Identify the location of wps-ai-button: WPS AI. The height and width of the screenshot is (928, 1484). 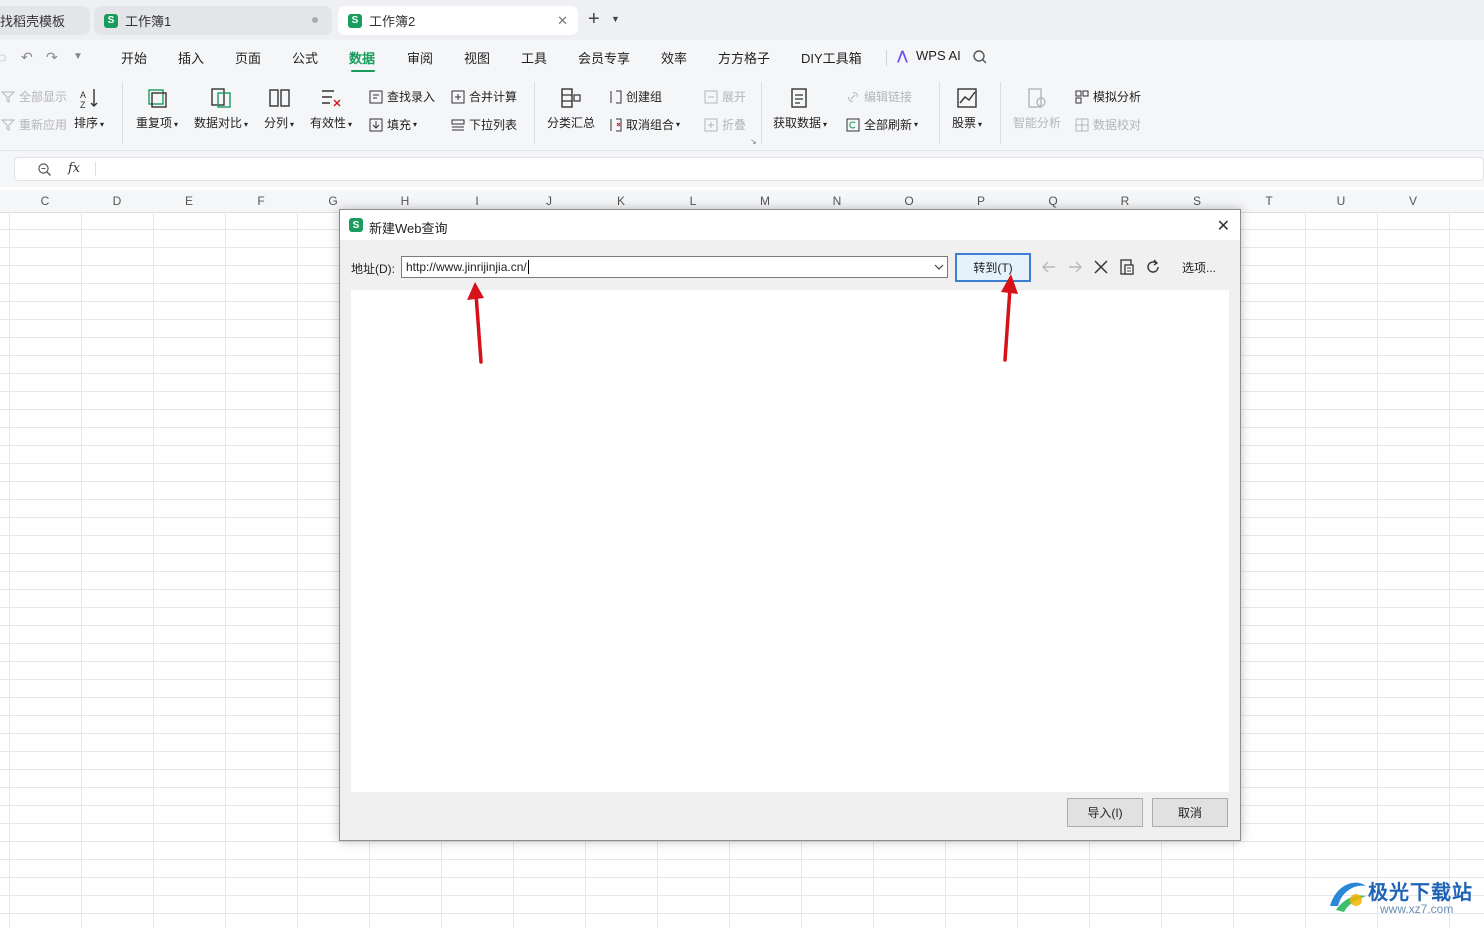
(938, 55).